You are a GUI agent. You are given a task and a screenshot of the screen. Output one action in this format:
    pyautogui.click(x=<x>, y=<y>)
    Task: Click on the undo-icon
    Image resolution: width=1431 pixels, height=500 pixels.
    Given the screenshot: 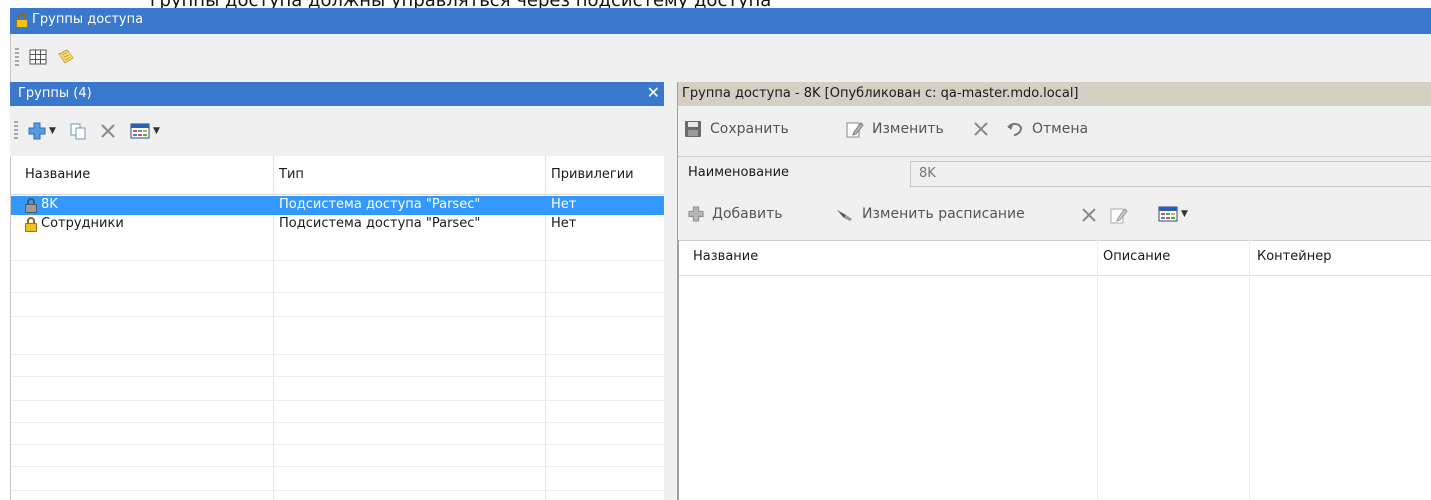 What is the action you would take?
    pyautogui.click(x=1015, y=129)
    